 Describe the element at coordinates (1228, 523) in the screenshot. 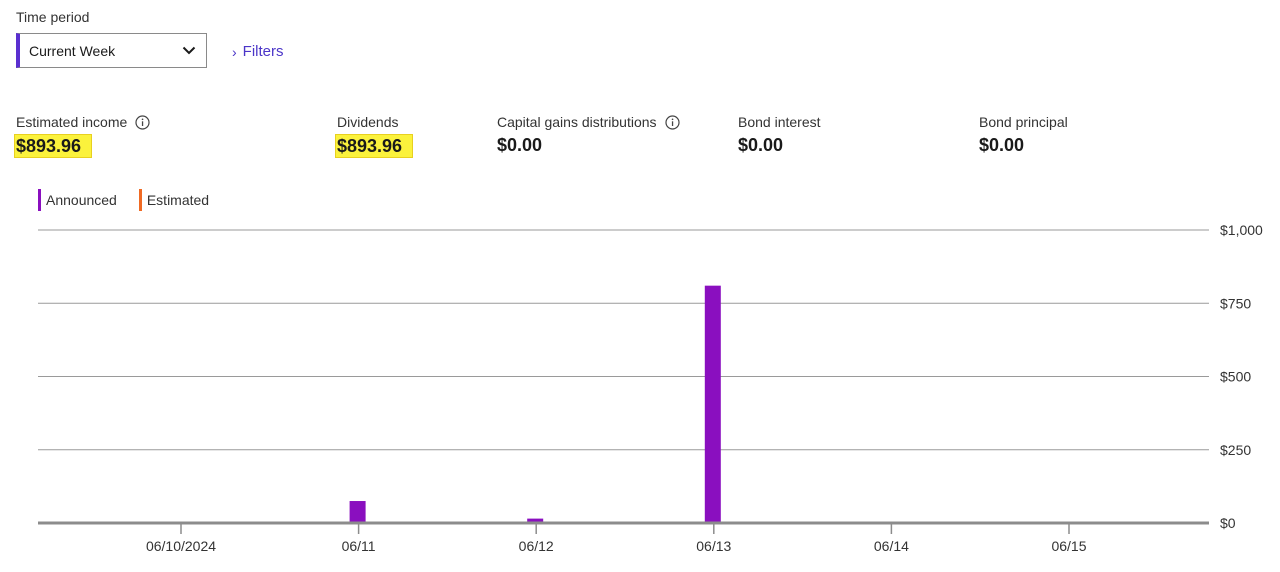

I see `y-tick-label: $0` at that location.